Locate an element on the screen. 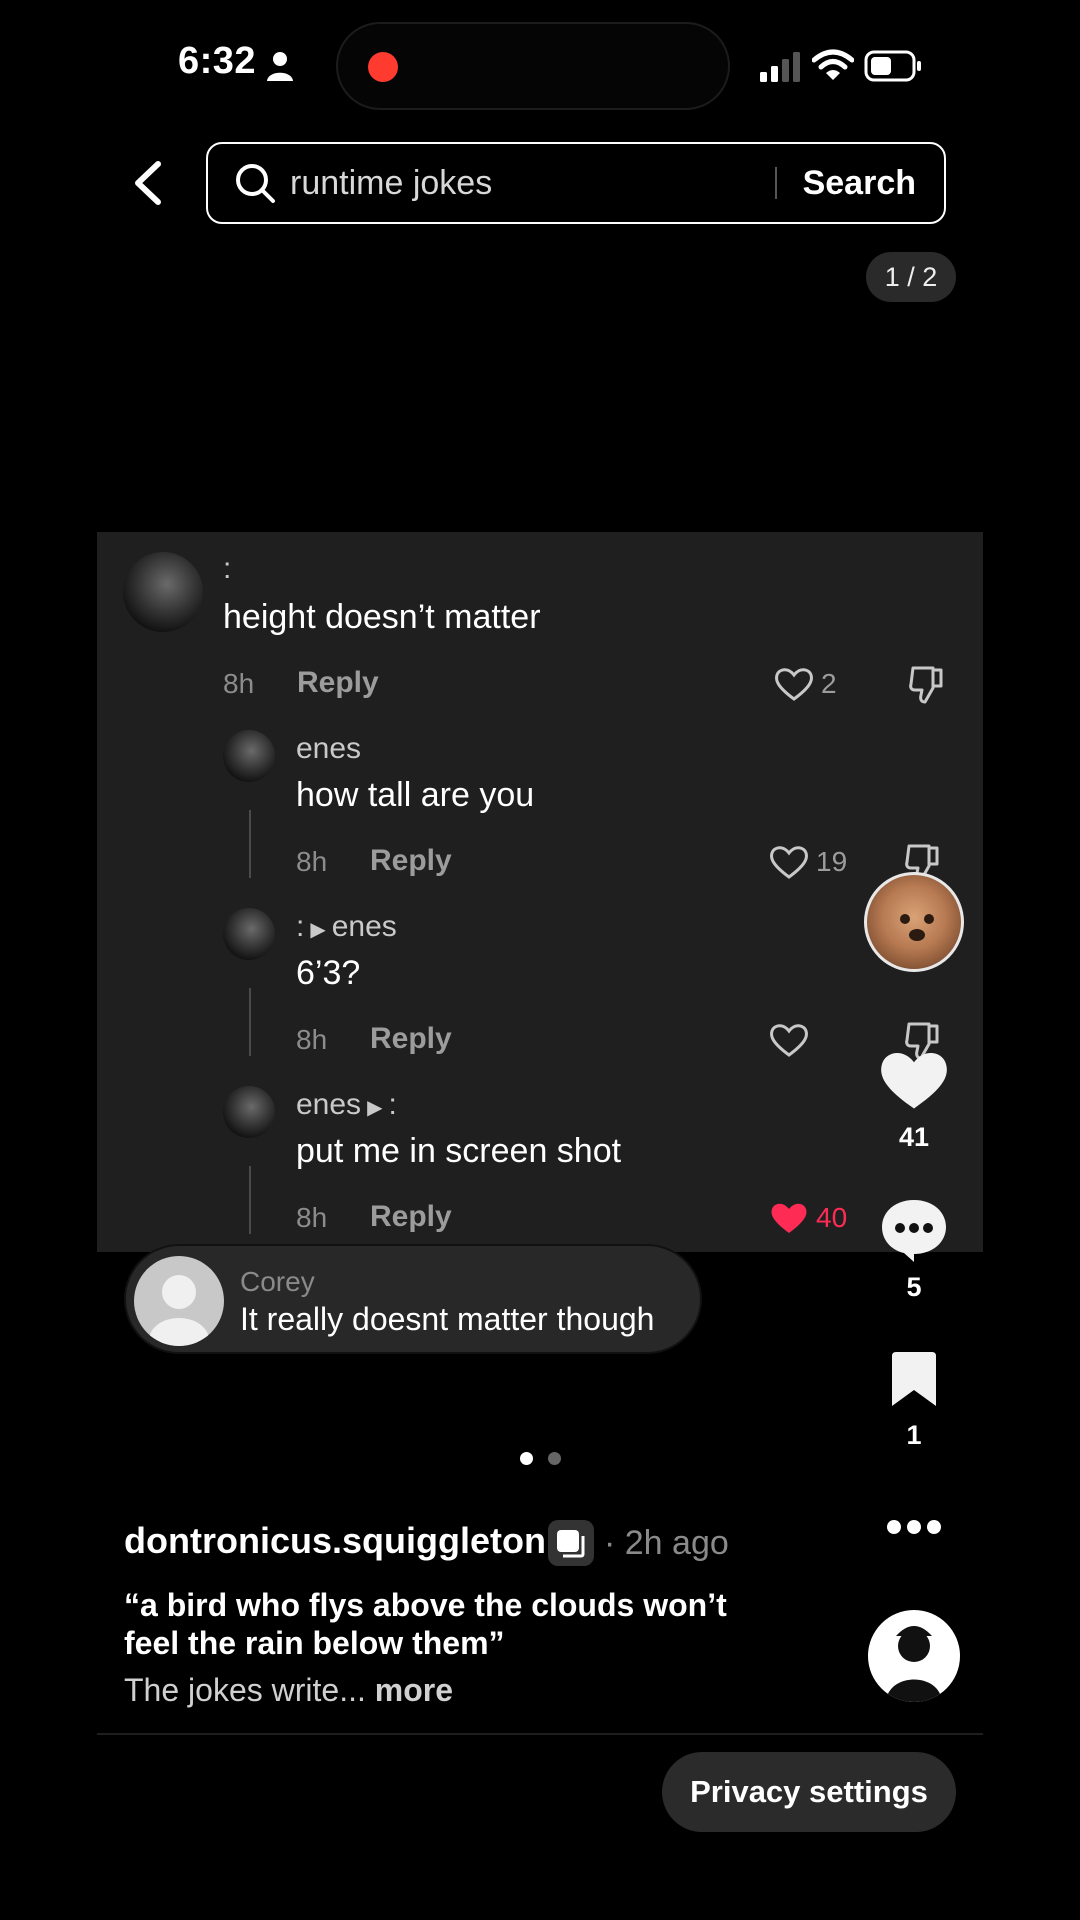  default-avatar-icon is located at coordinates (179, 1301).